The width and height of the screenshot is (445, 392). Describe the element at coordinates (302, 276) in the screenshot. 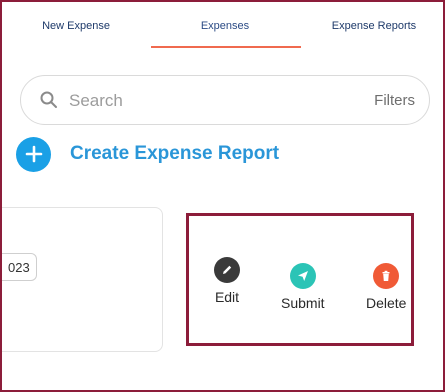

I see `send-icon` at that location.